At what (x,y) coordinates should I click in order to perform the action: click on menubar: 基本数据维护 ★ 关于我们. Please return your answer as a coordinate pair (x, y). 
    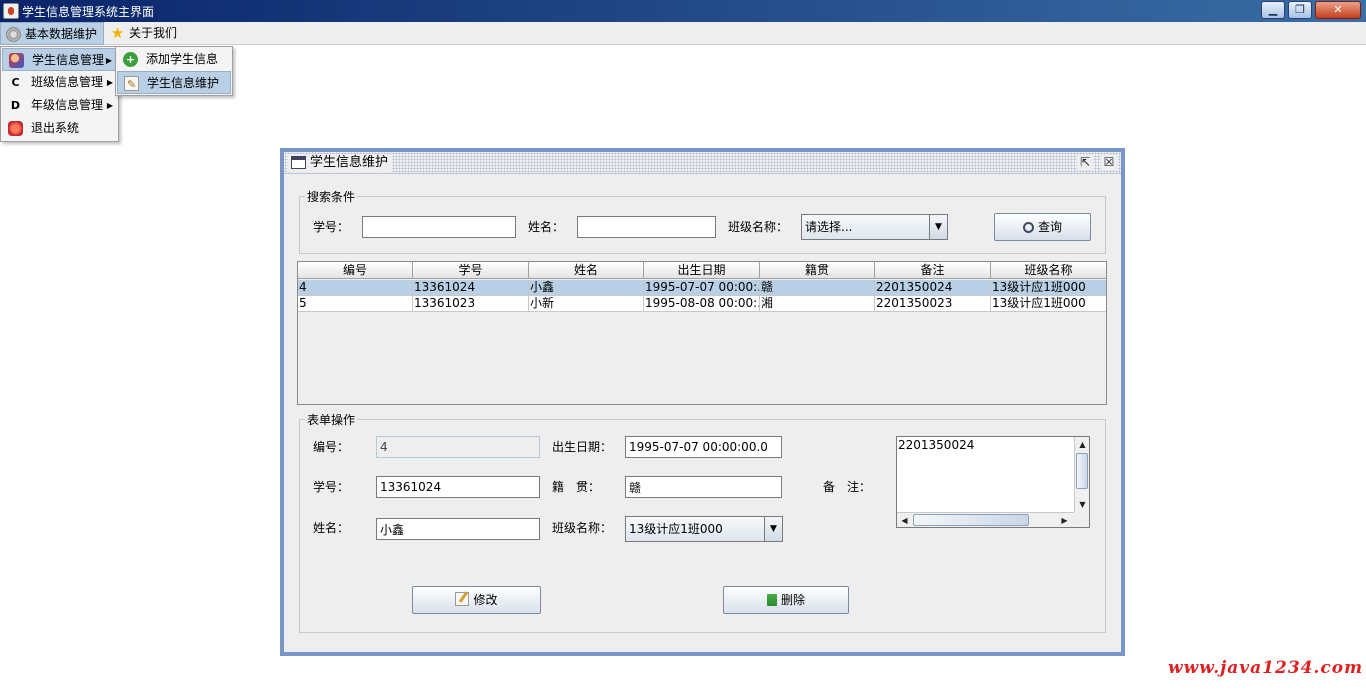
    Looking at the image, I should click on (683, 33).